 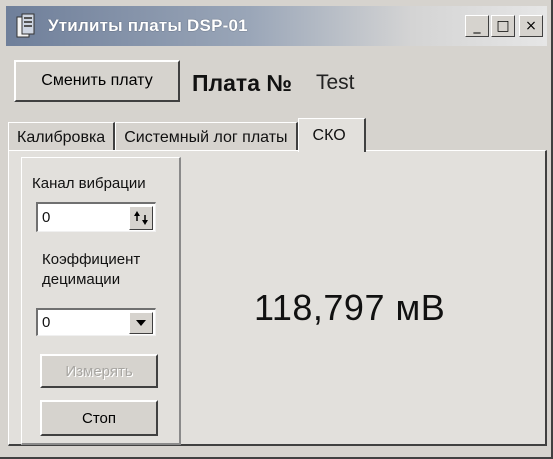 I want to click on window-title: Утилиты платы DSP-01, so click(x=148, y=25).